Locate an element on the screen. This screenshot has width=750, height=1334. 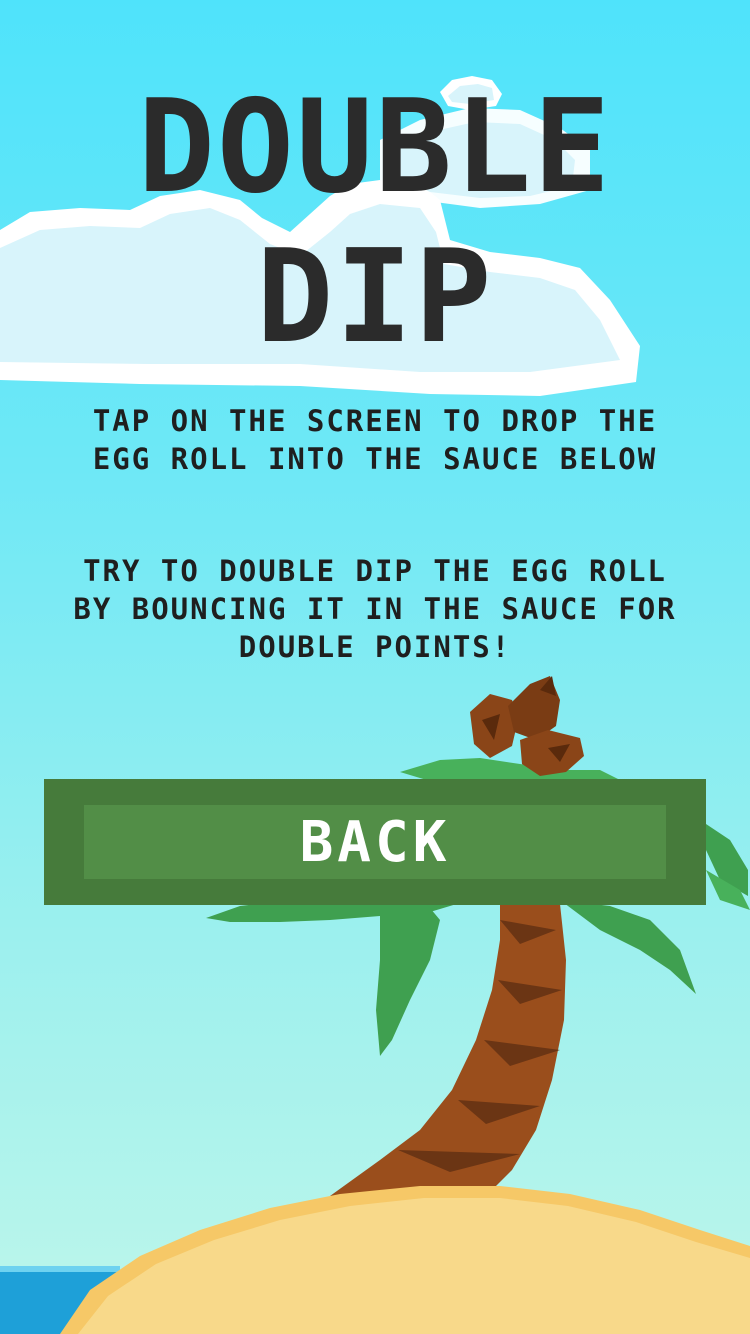
back-button-label: BACK is located at coordinates (375, 842).